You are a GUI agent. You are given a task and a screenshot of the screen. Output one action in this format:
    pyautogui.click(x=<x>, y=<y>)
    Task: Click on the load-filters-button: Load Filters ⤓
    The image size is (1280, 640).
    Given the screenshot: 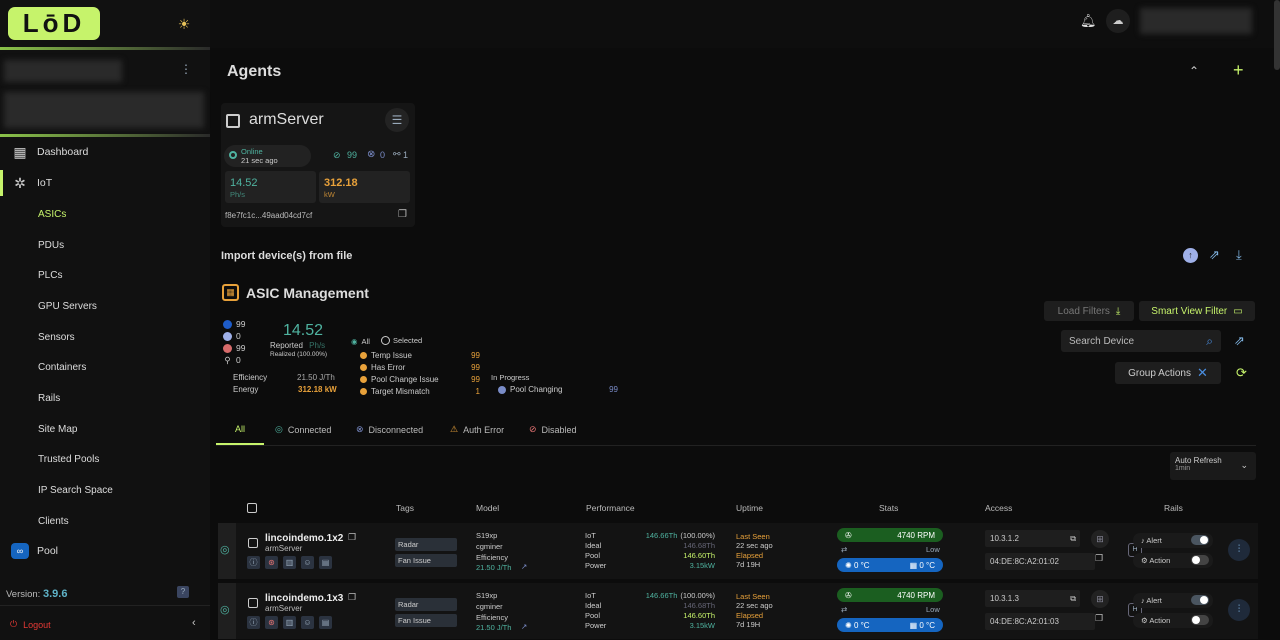 What is the action you would take?
    pyautogui.click(x=1089, y=311)
    